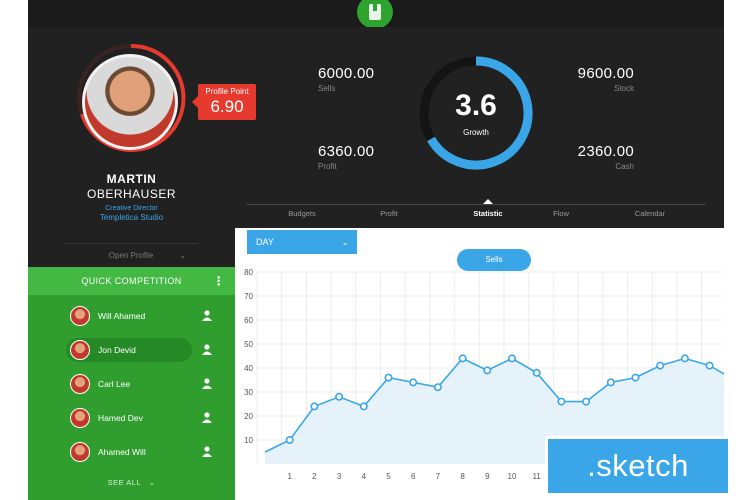 This screenshot has height=500, width=750. What do you see at coordinates (389, 213) in the screenshot?
I see `tab-profit: Profit` at bounding box center [389, 213].